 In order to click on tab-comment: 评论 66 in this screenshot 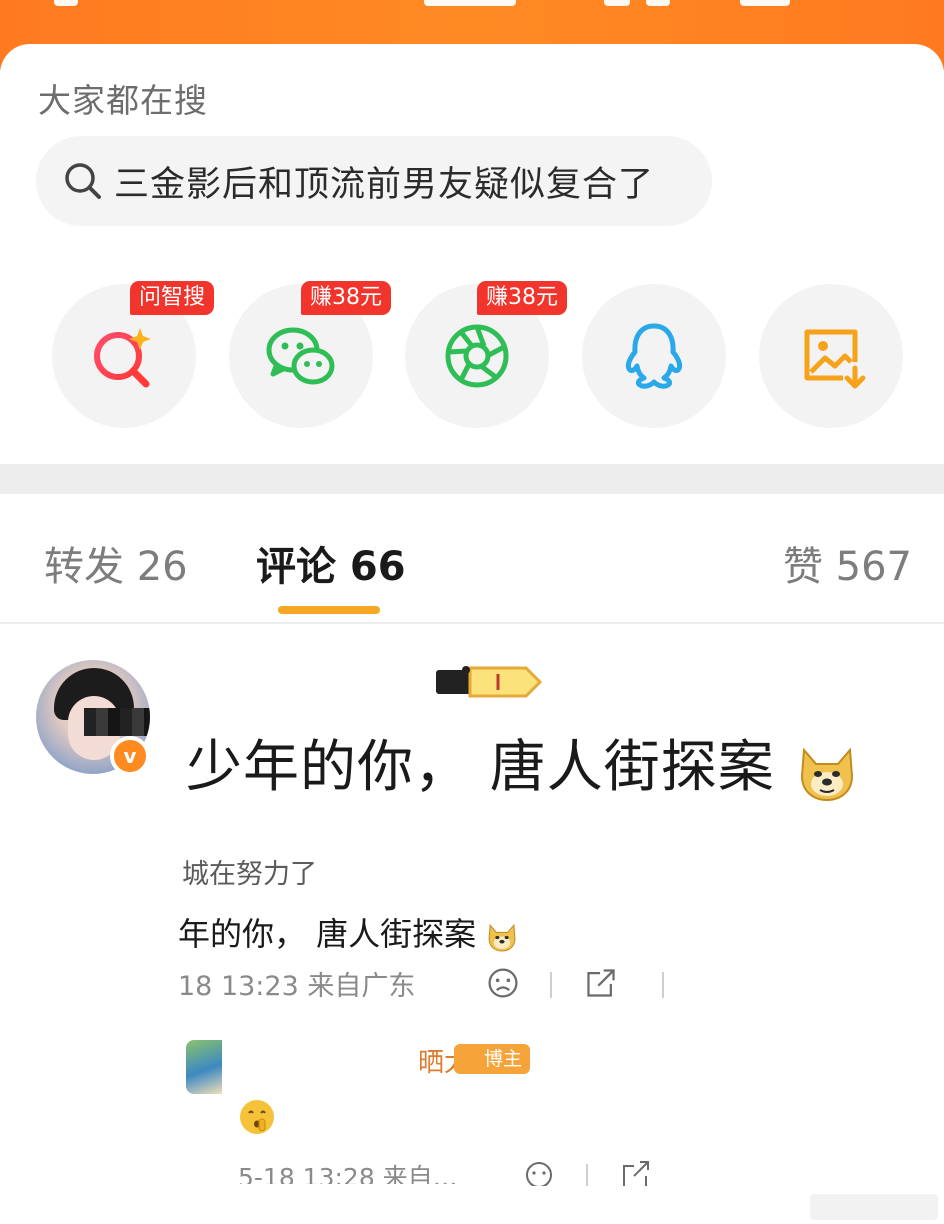, I will do `click(331, 563)`.